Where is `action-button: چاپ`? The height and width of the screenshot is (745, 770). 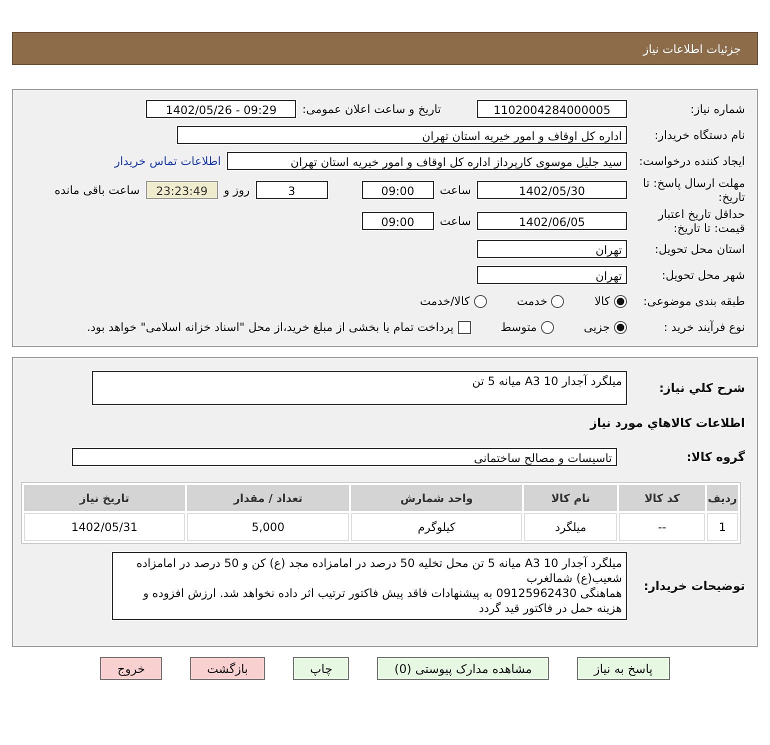
action-button: چاپ is located at coordinates (321, 668).